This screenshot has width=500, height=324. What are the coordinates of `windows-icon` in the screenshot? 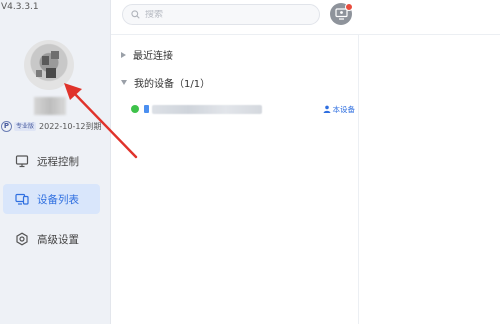 It's located at (146, 109).